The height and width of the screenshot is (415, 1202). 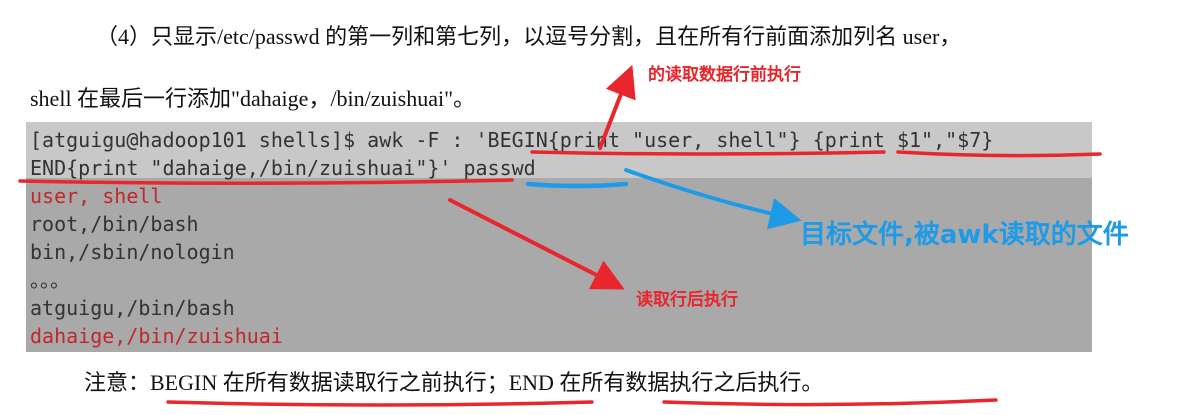 What do you see at coordinates (132, 252) in the screenshot?
I see `code-output-line: bin,/sbin/nologin` at bounding box center [132, 252].